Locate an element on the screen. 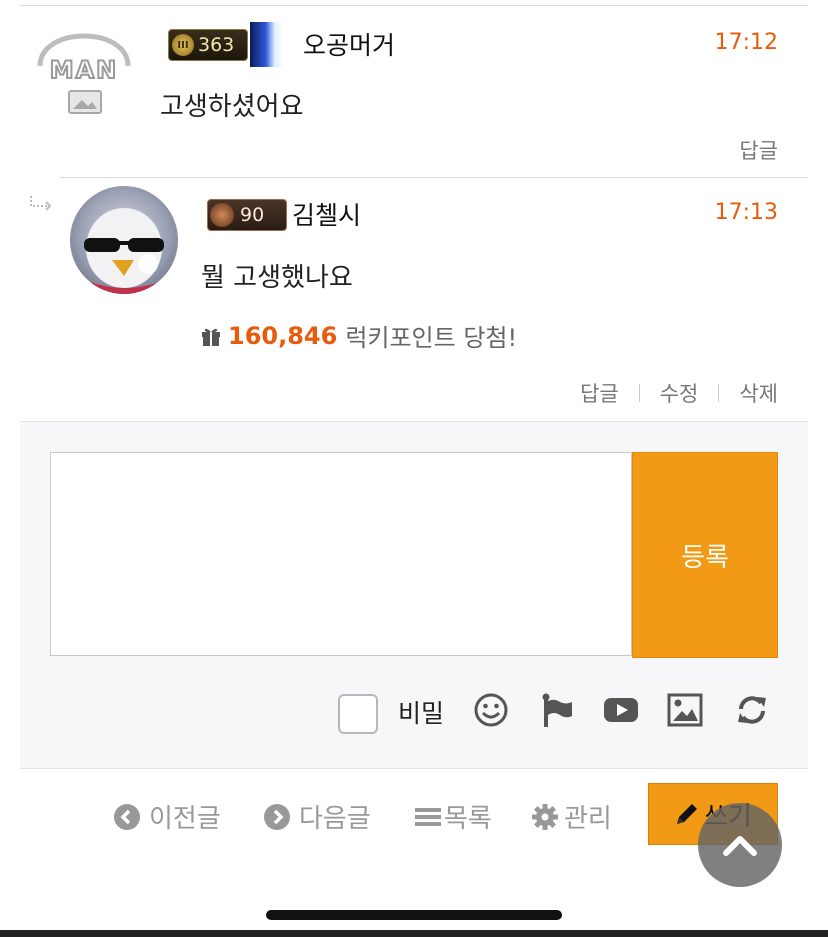 This screenshot has width=828, height=937. scroll-to-top-button is located at coordinates (740, 845).